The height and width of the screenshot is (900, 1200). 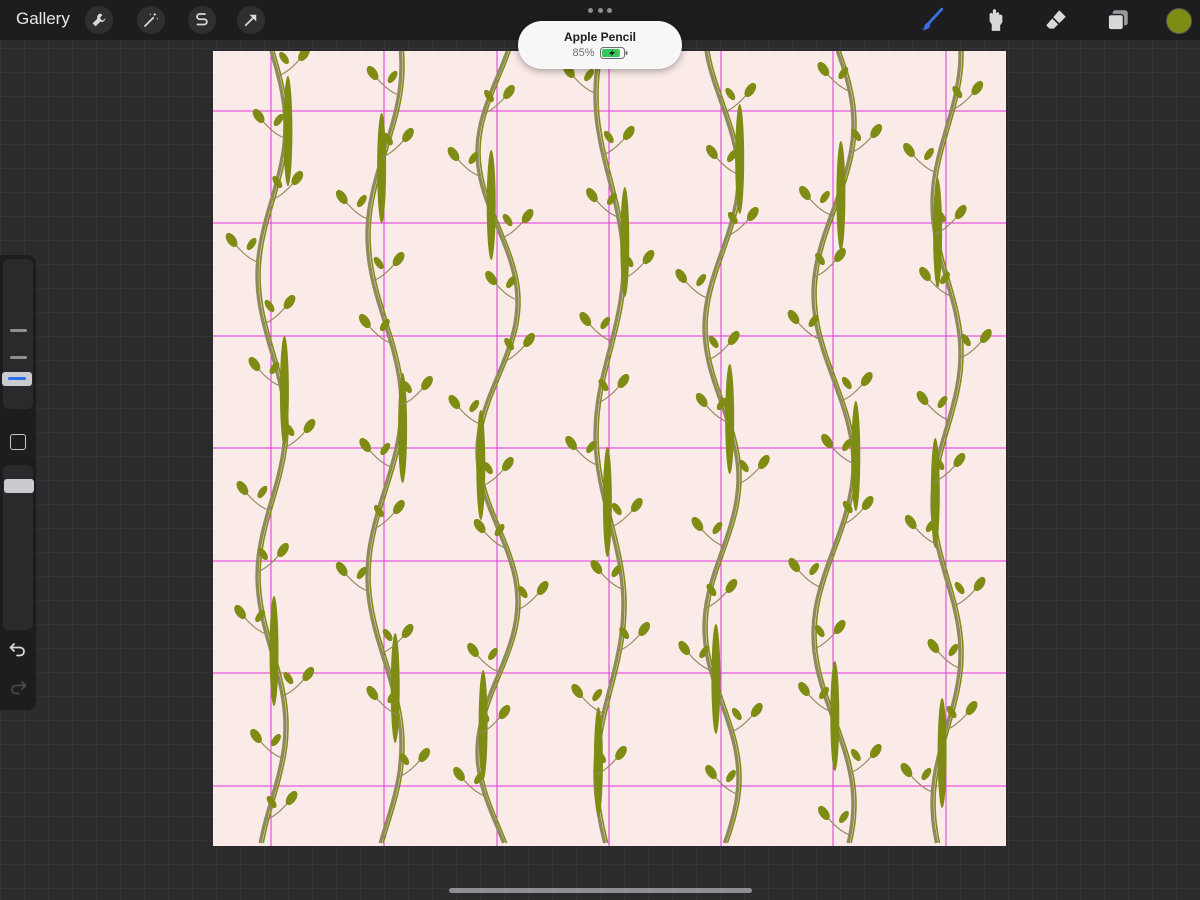 I want to click on home-indicator, so click(x=600, y=890).